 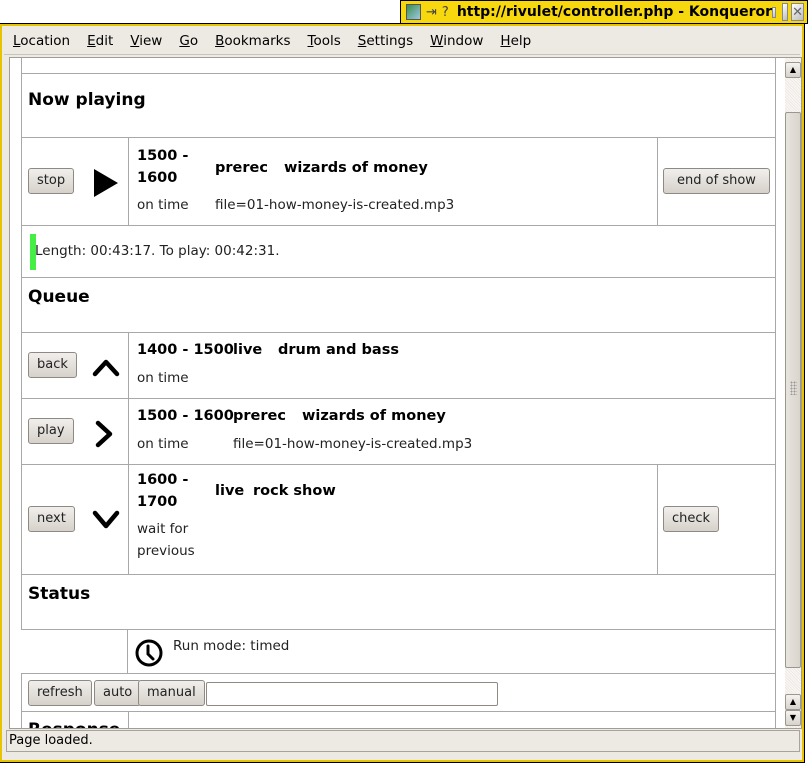 I want to click on scrollbar-thumb, so click(x=793, y=390).